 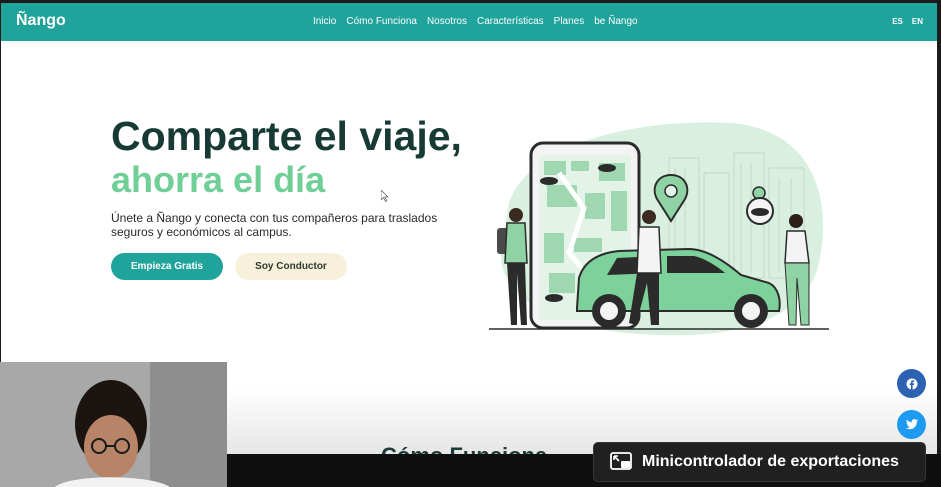 I want to click on webcam-overlay, so click(x=113, y=424).